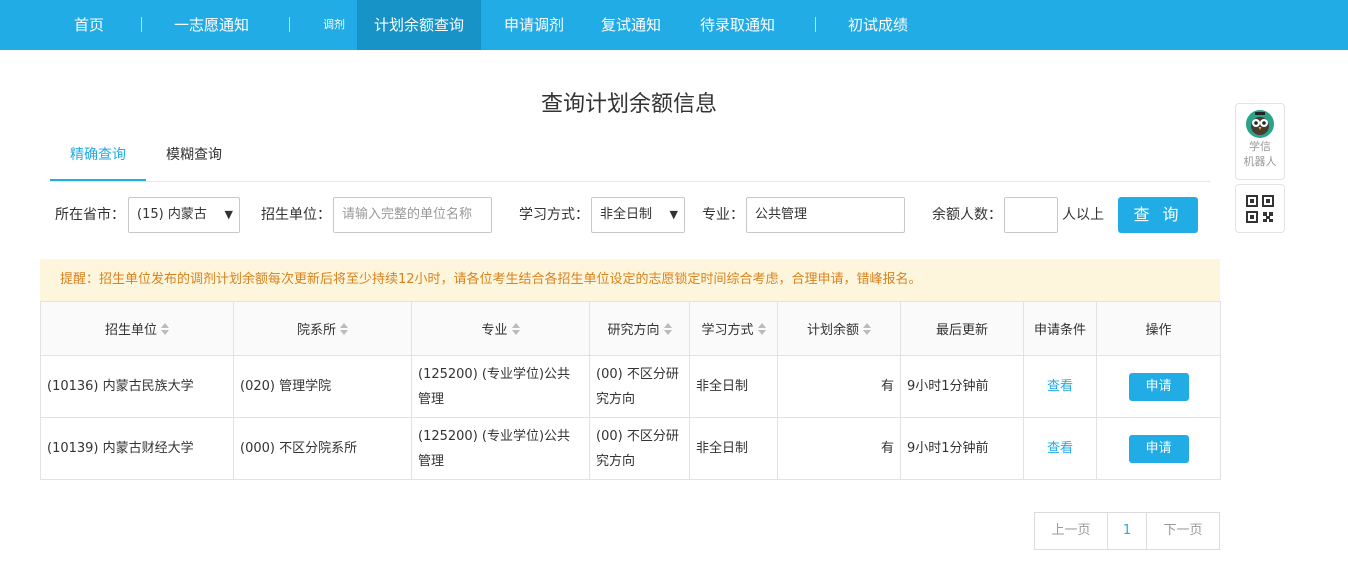 Image resolution: width=1348 pixels, height=563 pixels. What do you see at coordinates (1071, 531) in the screenshot?
I see `prev-page-button: 上一页` at bounding box center [1071, 531].